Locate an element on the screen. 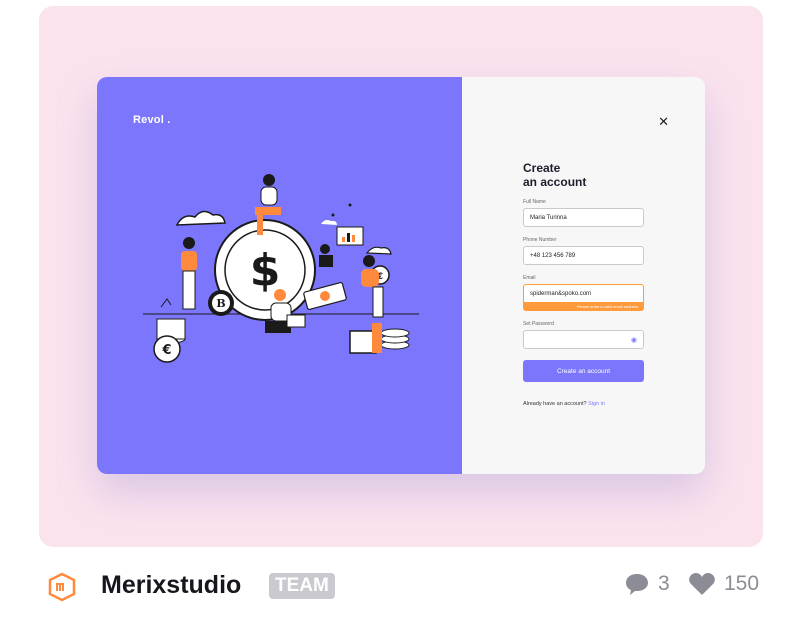  brand-logo: Revol . is located at coordinates (152, 120).